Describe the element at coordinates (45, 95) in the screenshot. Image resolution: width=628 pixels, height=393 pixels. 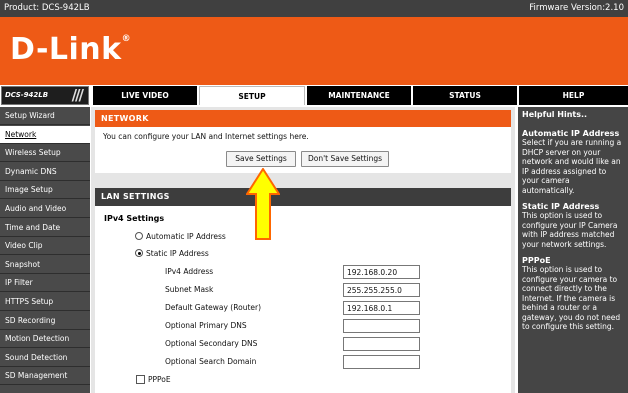
I see `model-label: DCS-942LB///` at that location.